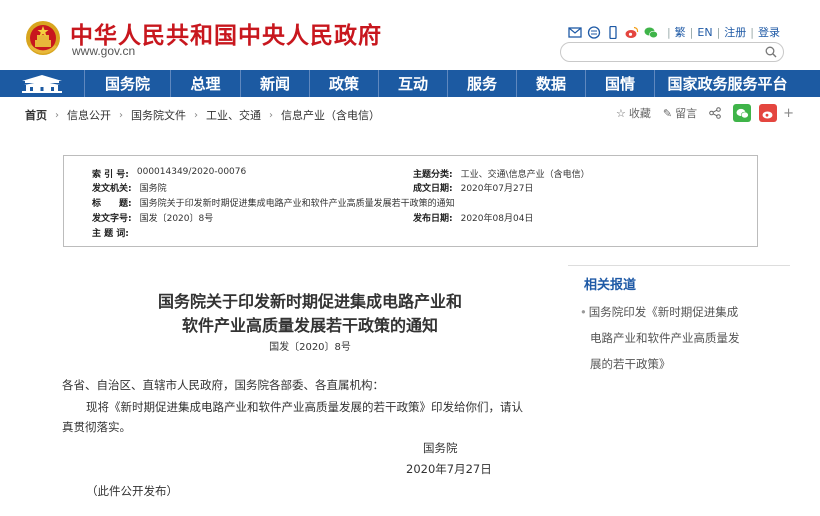  What do you see at coordinates (297, 204) in the screenshot?
I see `title-value: 国务院关于印发新时期促进集成电路产业和软件产业高质量发展若干政策的通知` at bounding box center [297, 204].